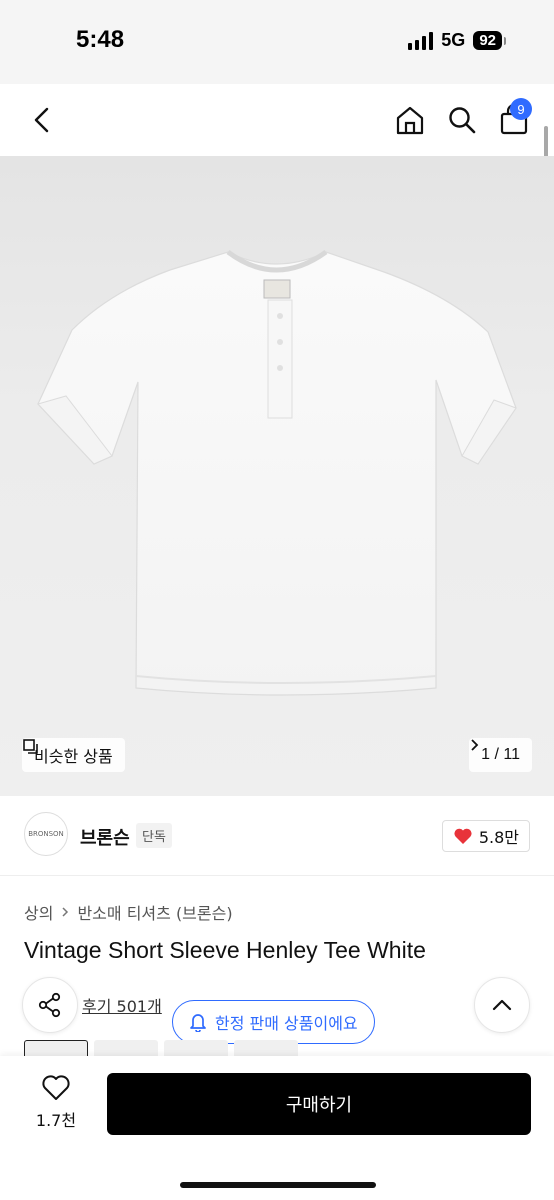 This screenshot has width=554, height=1200. What do you see at coordinates (56, 1120) in the screenshot?
I see `wishlist-count: 1.7천` at bounding box center [56, 1120].